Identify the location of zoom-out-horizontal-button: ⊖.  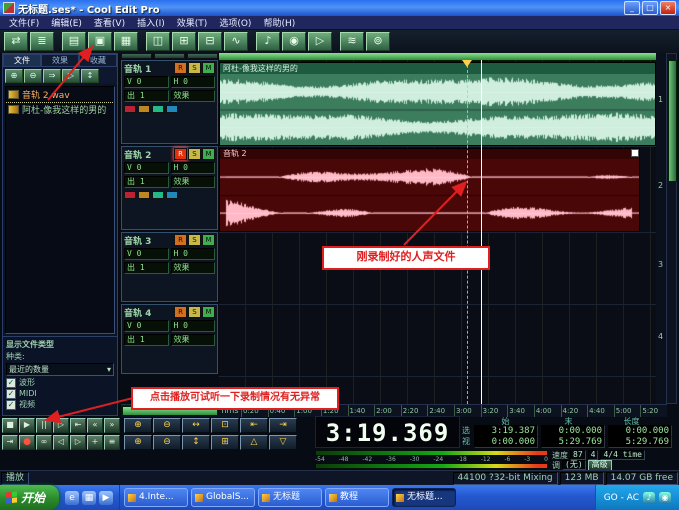
(167, 425).